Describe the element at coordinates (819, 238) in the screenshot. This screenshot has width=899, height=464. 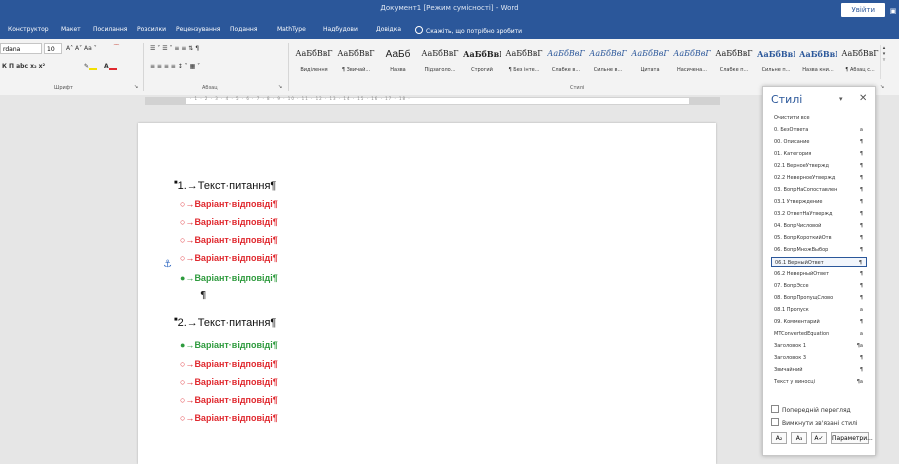
I see `style-item: 05. ВопрКороткийОтв ¶` at that location.